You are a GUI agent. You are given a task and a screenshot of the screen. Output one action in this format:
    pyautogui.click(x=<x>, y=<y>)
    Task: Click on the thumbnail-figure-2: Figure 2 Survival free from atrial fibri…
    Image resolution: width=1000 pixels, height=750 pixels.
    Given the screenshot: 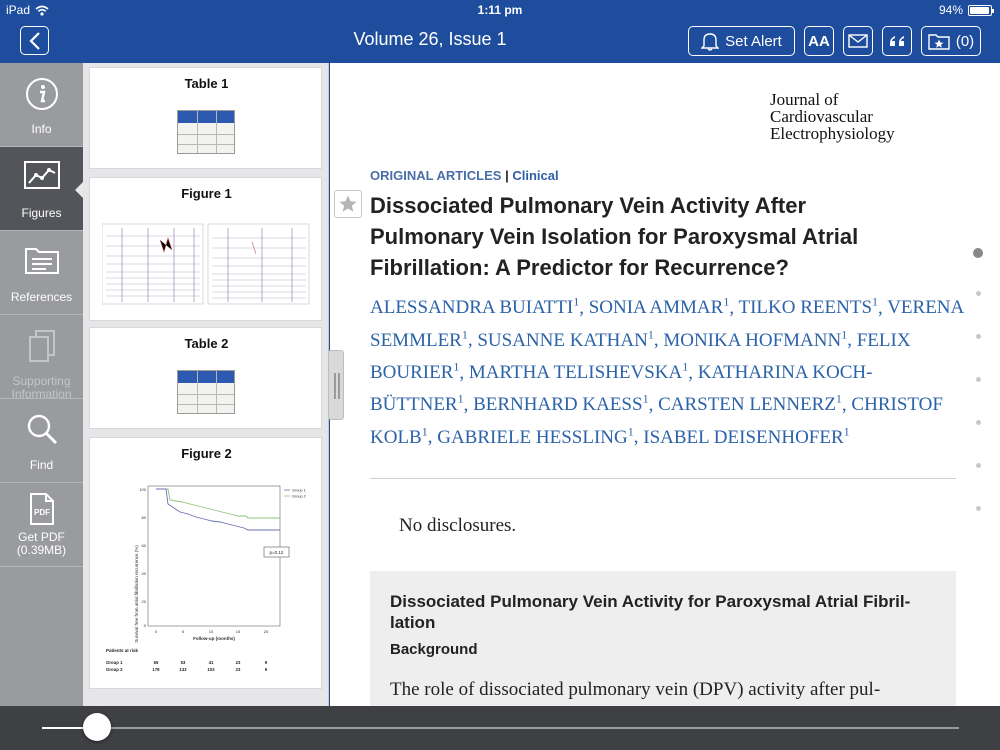 What is the action you would take?
    pyautogui.click(x=205, y=563)
    